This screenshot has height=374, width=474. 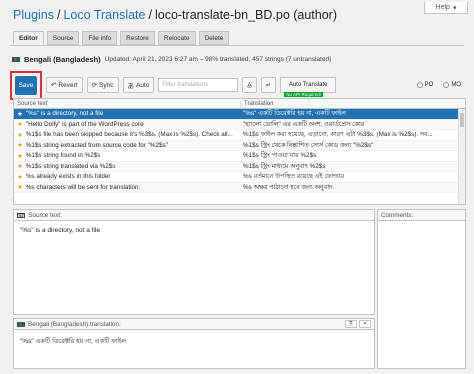 What do you see at coordinates (454, 8) in the screenshot?
I see `triangle-down-icon: ▾` at bounding box center [454, 8].